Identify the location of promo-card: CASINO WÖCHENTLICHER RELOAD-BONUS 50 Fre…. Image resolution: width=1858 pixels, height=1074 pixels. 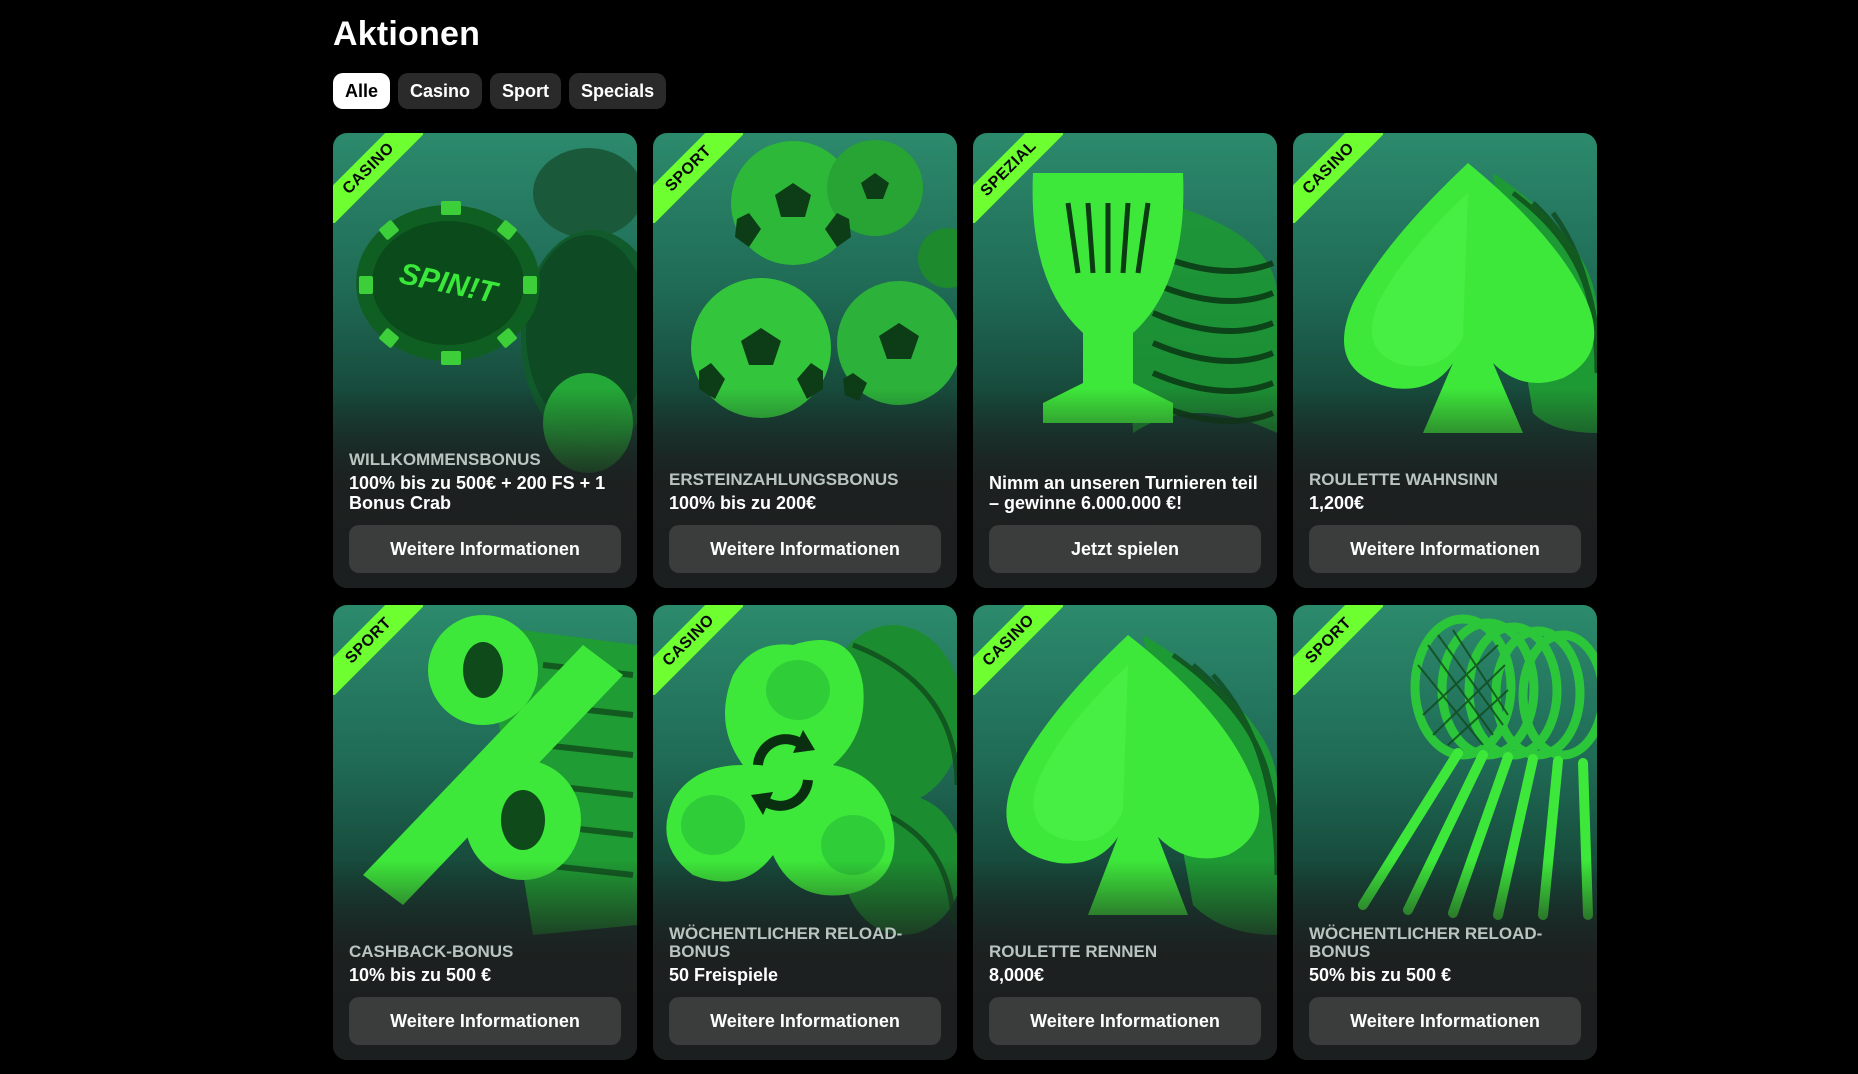
(805, 832).